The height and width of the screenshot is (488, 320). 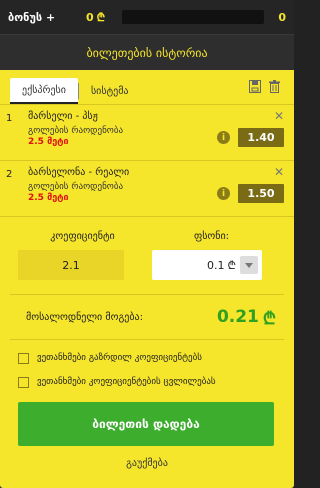 I want to click on history-button: ბილეთების ისტორია, so click(x=147, y=52).